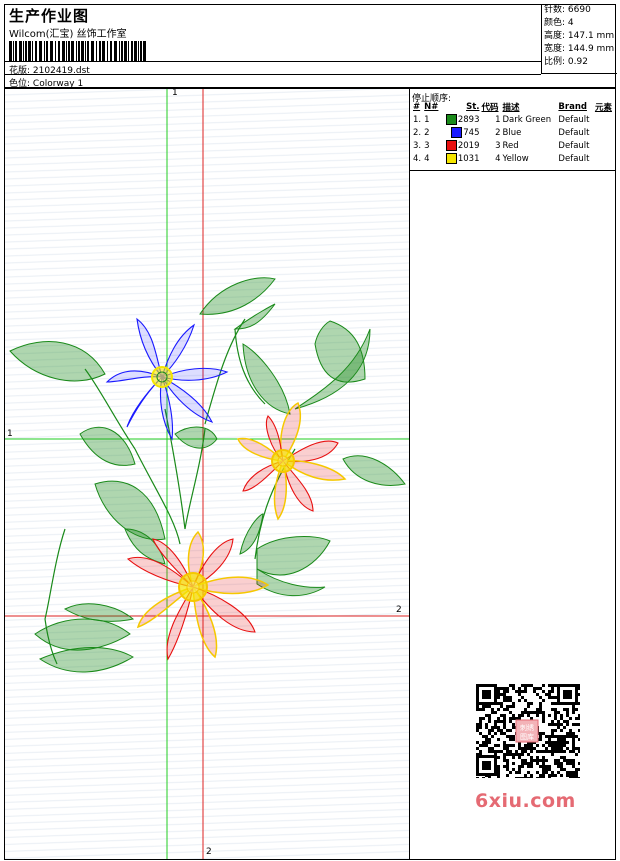 The image size is (620, 861). I want to click on cell-brand: Default, so click(574, 119).